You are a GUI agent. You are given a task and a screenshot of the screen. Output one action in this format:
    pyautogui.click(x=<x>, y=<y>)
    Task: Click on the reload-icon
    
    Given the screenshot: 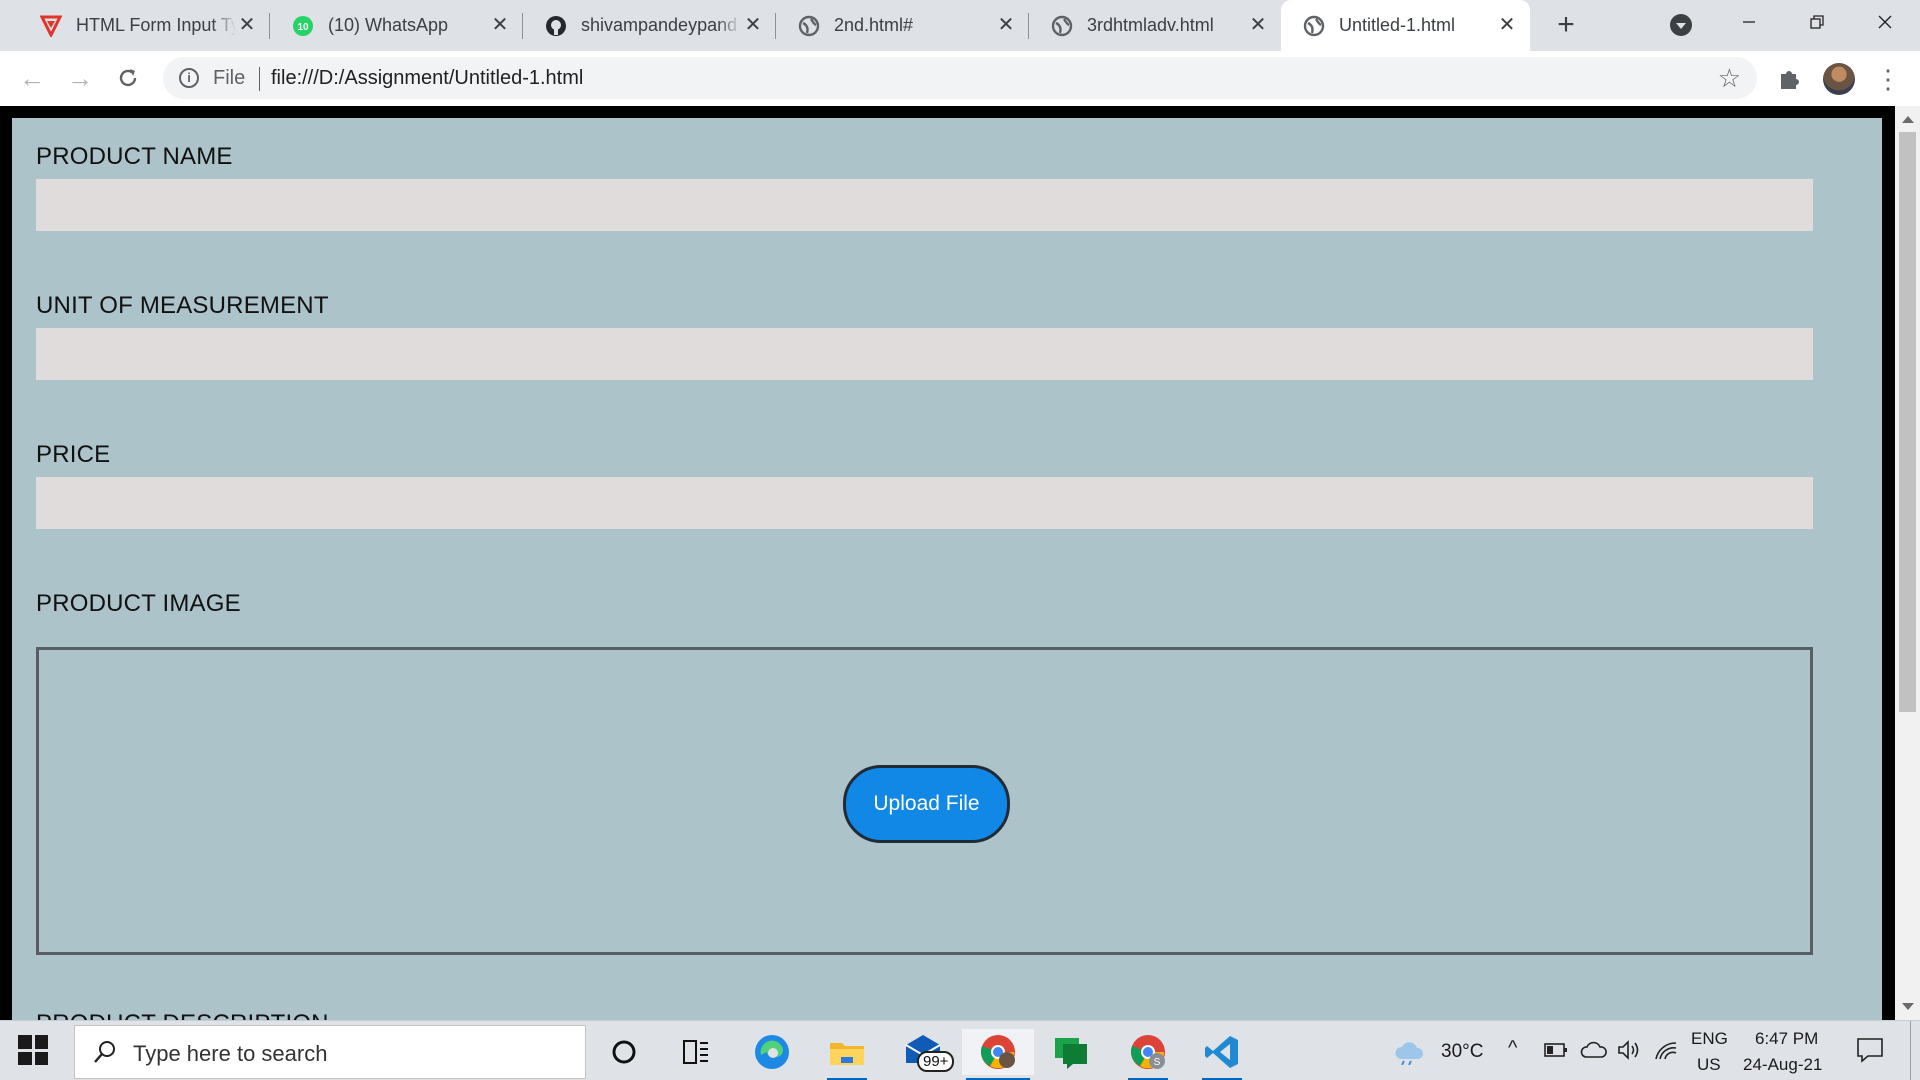 What is the action you would take?
    pyautogui.click(x=128, y=79)
    